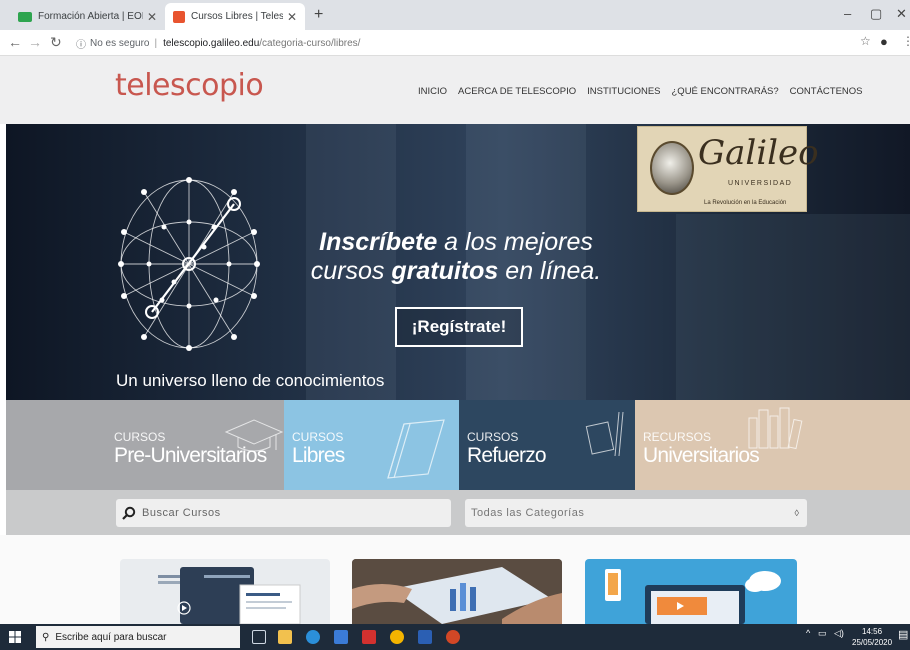 The width and height of the screenshot is (910, 650). I want to click on url-path: /categoria-curso/libres/, so click(310, 43).